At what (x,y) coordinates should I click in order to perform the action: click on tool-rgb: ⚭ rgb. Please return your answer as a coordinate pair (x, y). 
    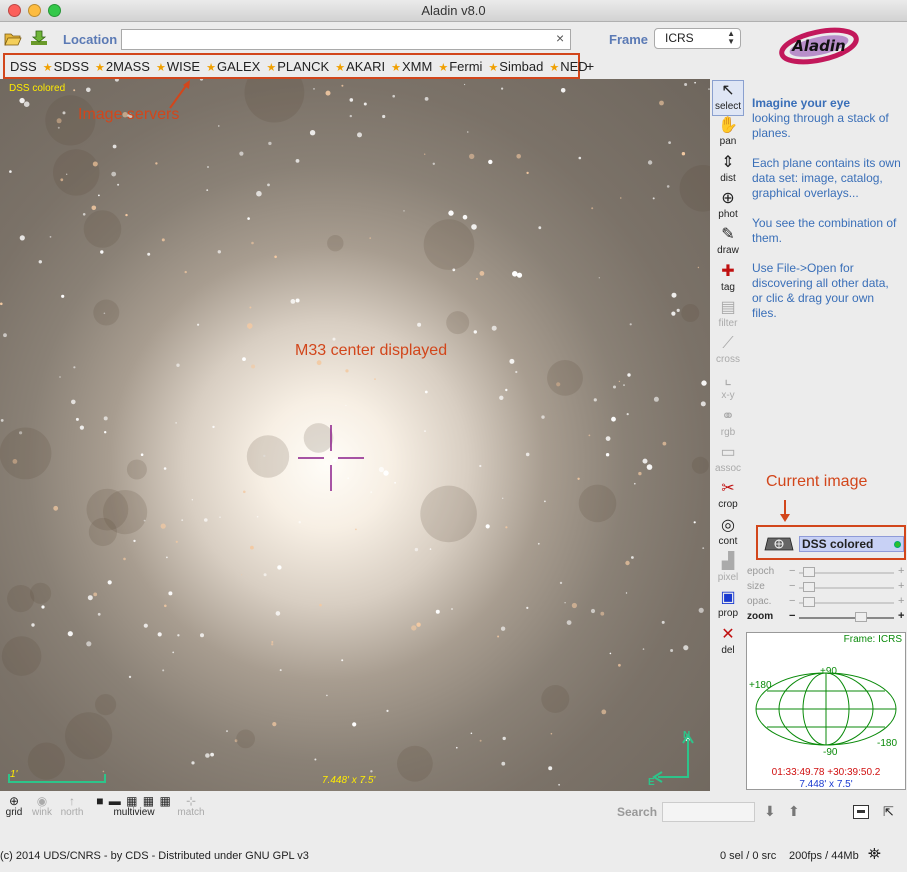
    Looking at the image, I should click on (728, 425).